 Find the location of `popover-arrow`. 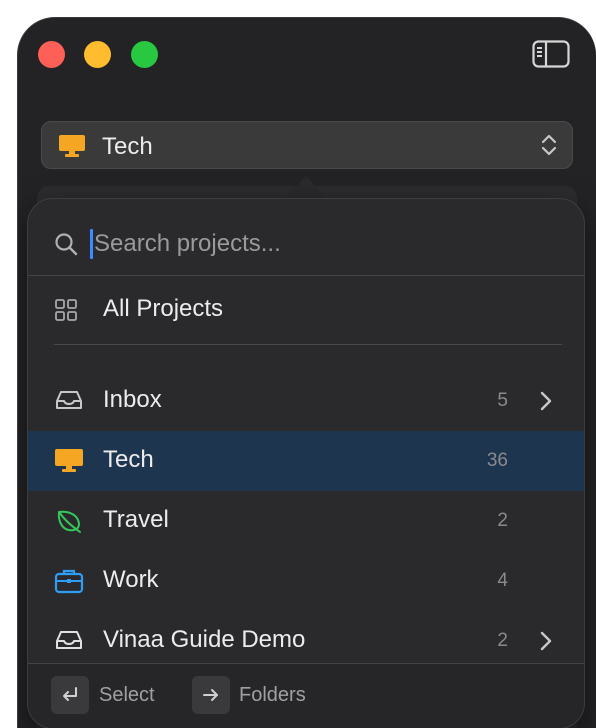

popover-arrow is located at coordinates (306, 188).